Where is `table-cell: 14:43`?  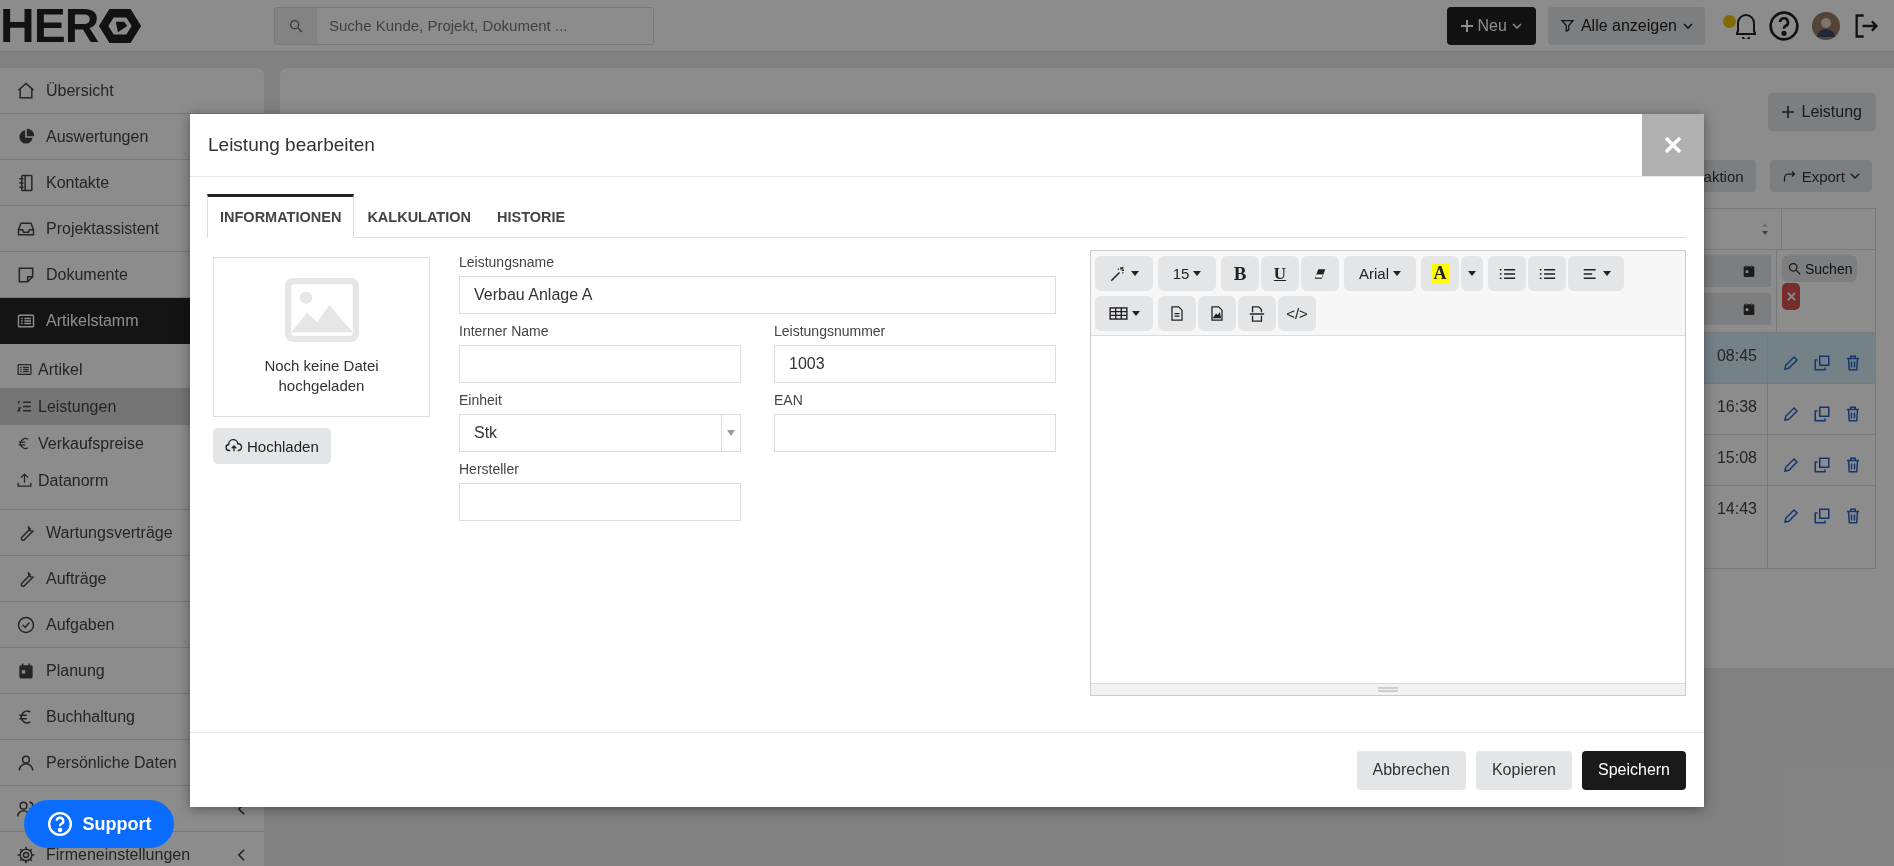
table-cell: 14:43 is located at coordinates (1736, 508).